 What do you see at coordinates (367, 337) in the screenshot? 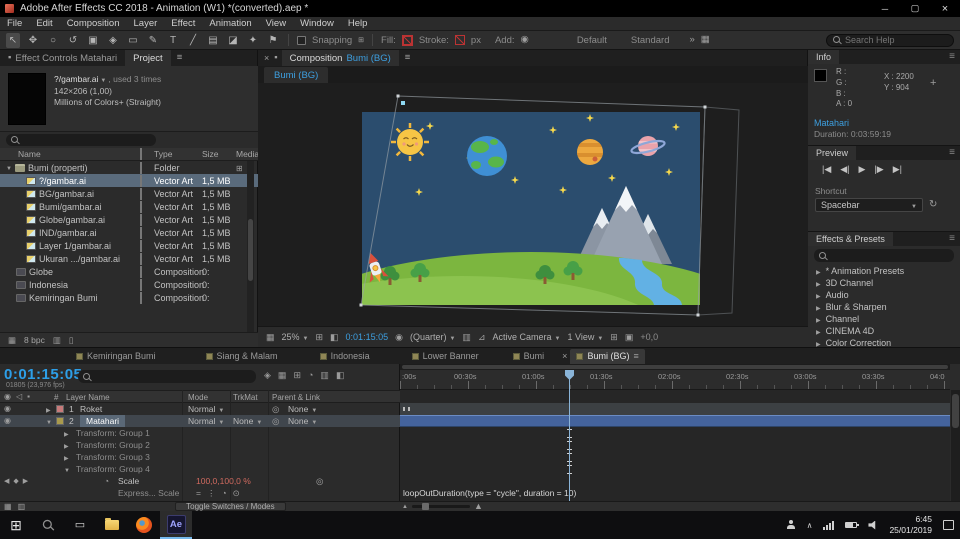
I see `comp-timecode: 0:01:15:05` at bounding box center [367, 337].